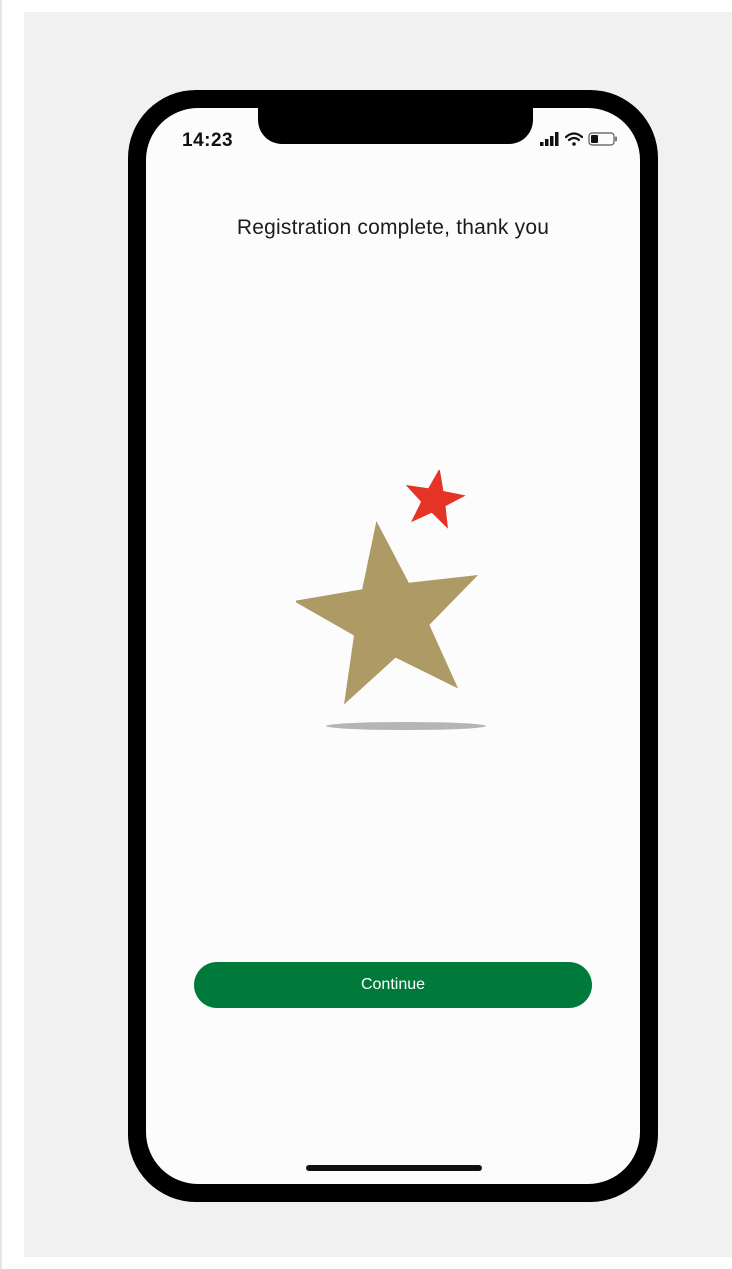 This screenshot has height=1269, width=732. I want to click on continue-button: Continue, so click(393, 985).